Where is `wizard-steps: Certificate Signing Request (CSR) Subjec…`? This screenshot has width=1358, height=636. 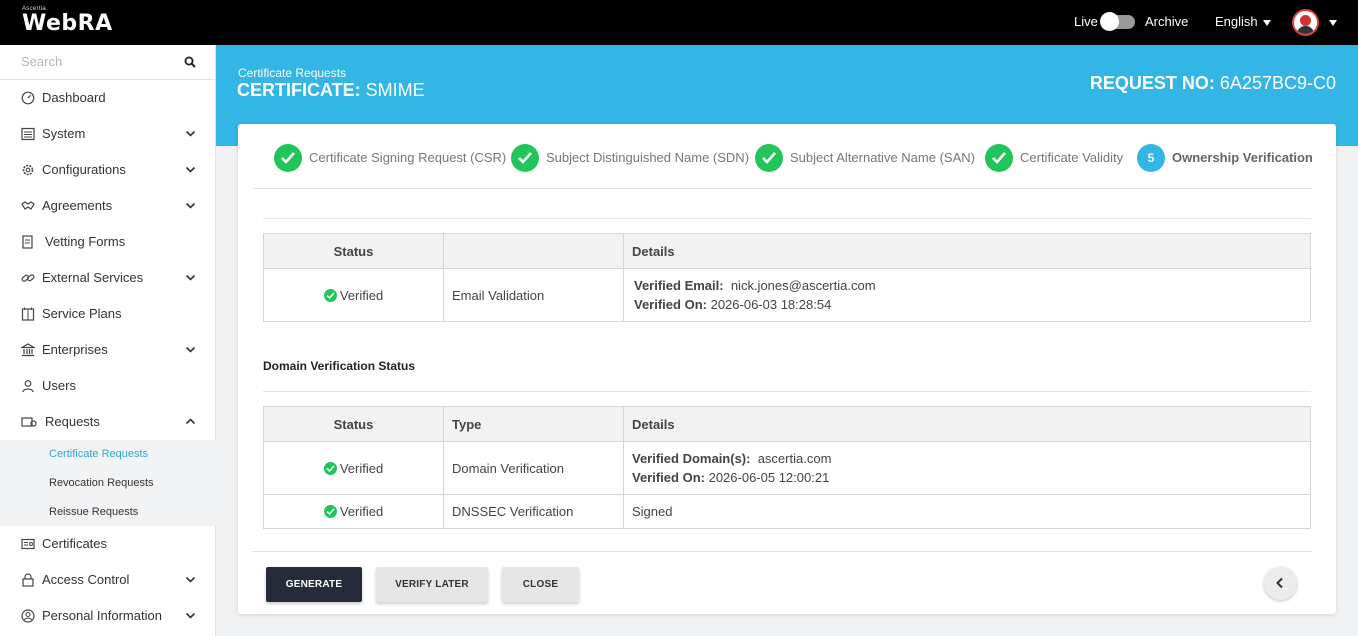 wizard-steps: Certificate Signing Request (CSR) Subjec… is located at coordinates (782, 156).